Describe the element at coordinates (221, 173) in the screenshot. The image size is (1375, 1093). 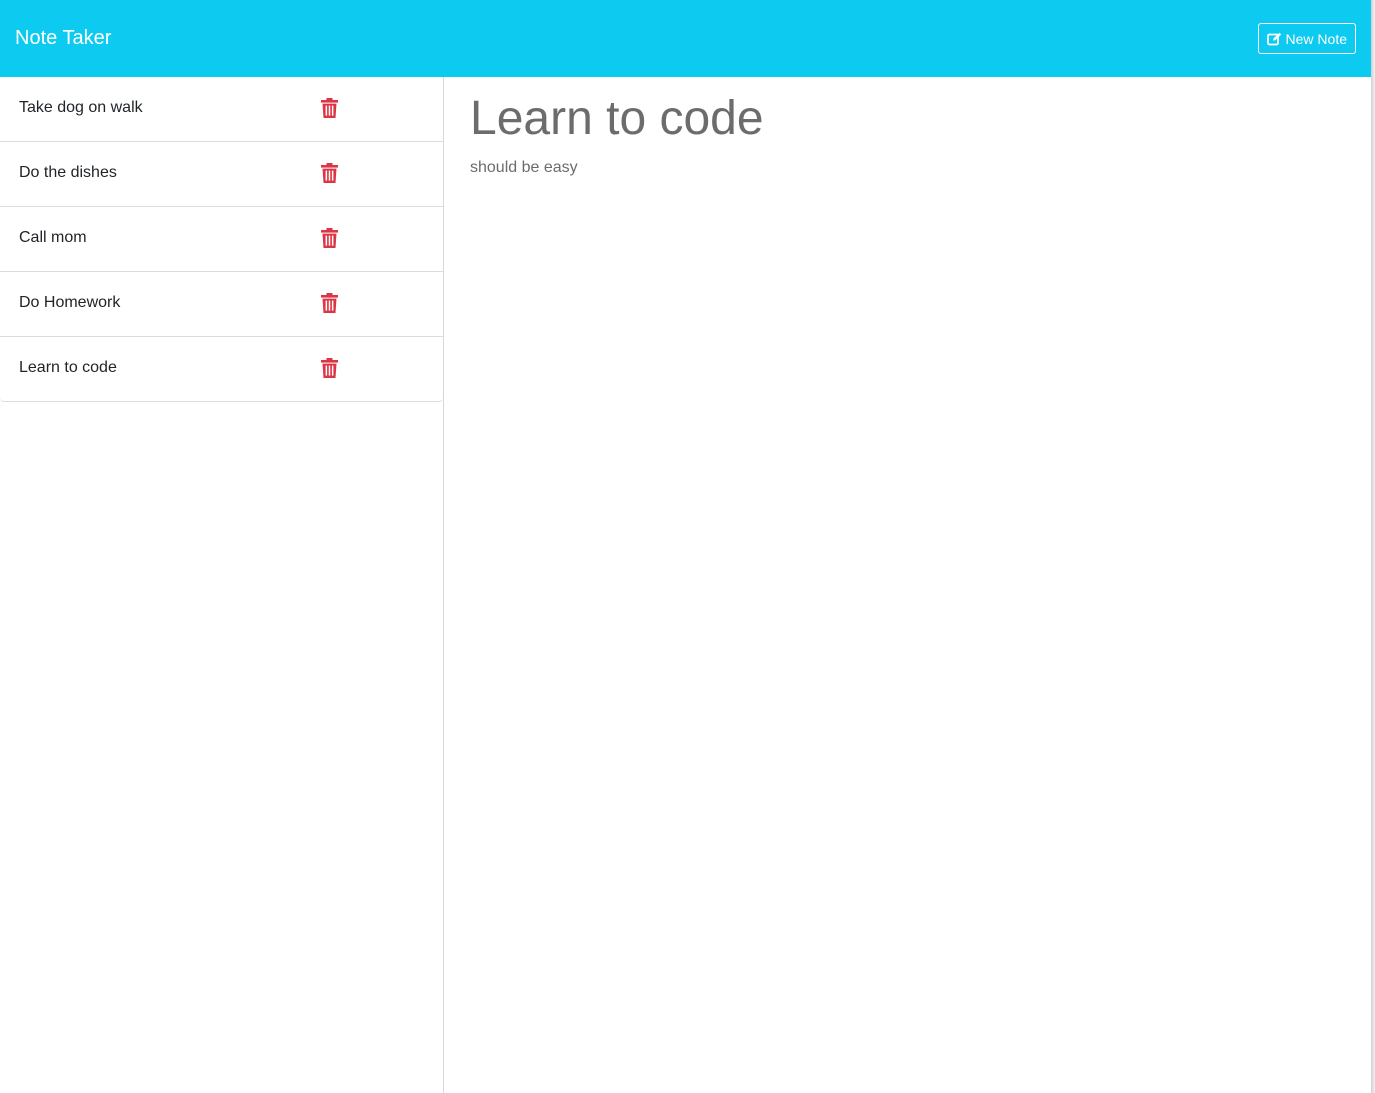
I see `list-item: Do the dishes` at that location.